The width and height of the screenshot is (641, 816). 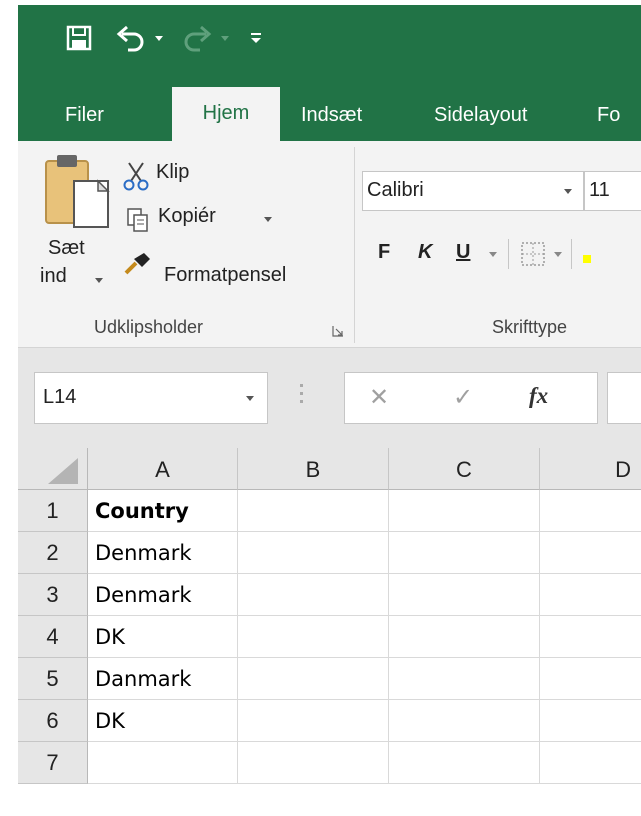 I want to click on borders-icon, so click(x=533, y=254).